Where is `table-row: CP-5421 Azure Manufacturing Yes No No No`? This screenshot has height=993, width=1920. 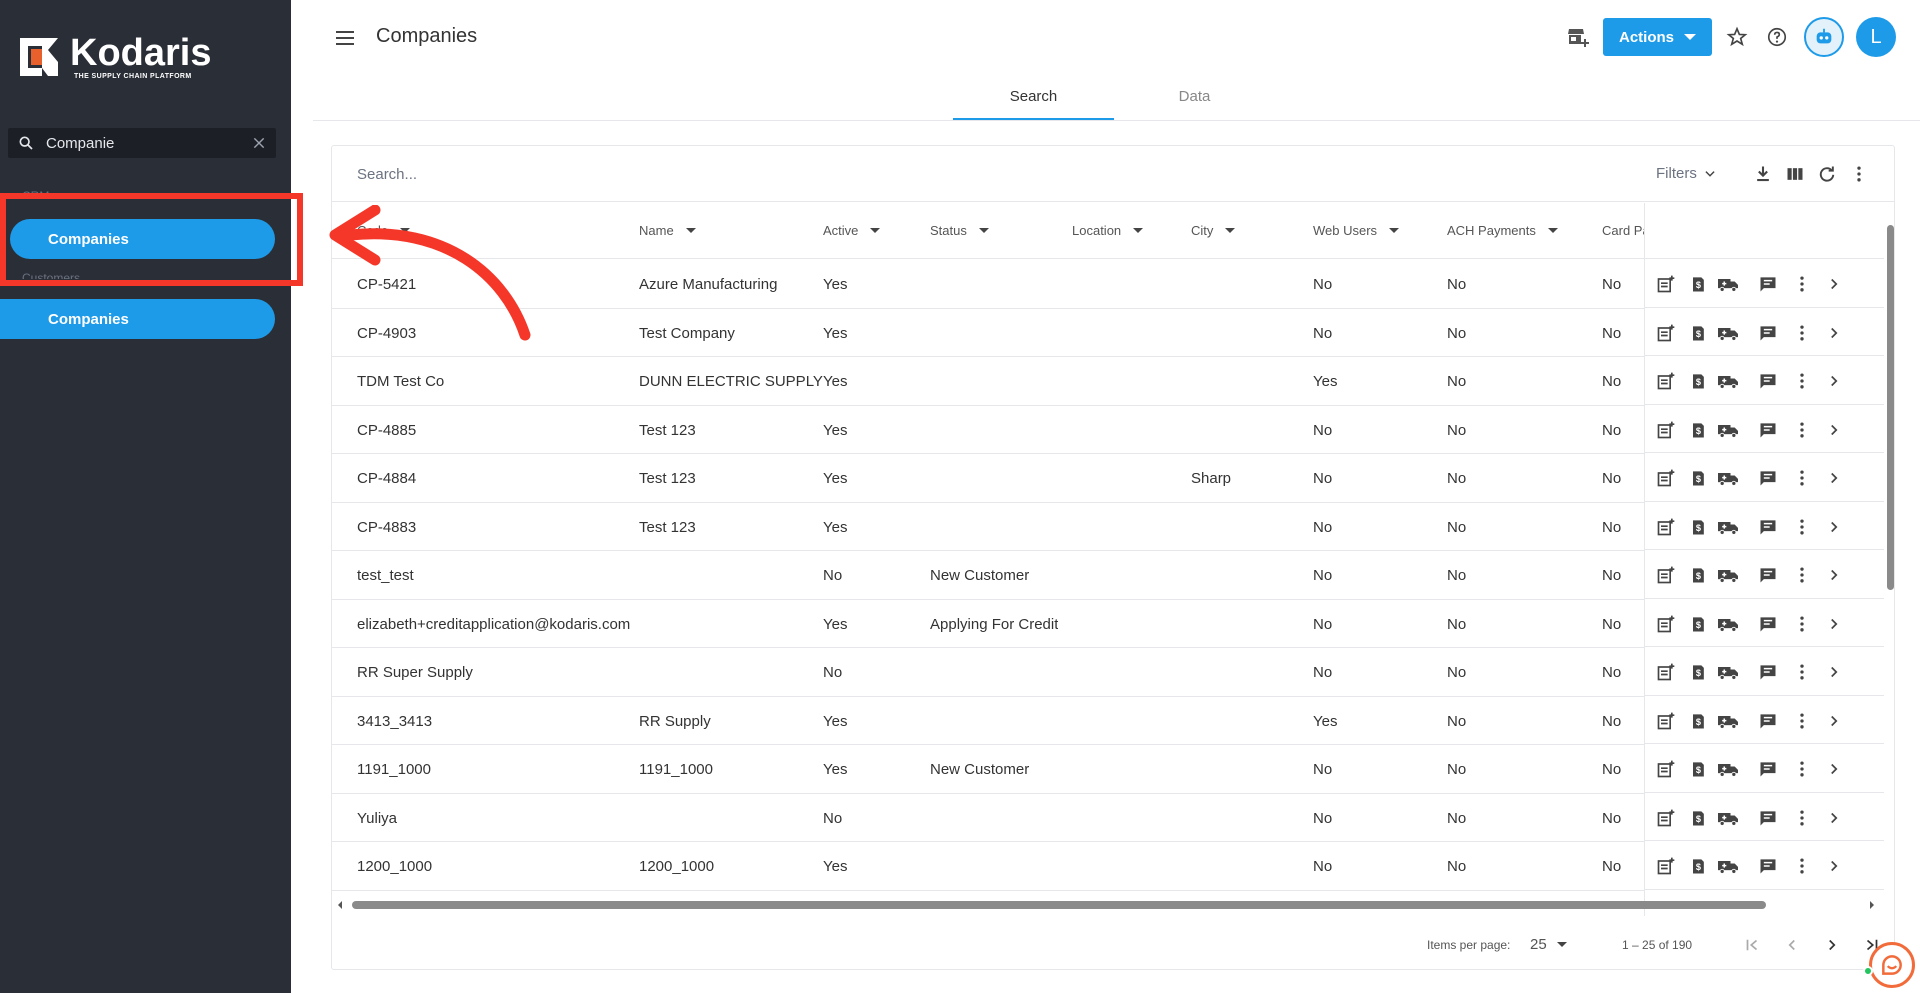
table-row: CP-5421 Azure Manufacturing Yes No No No is located at coordinates (988, 284).